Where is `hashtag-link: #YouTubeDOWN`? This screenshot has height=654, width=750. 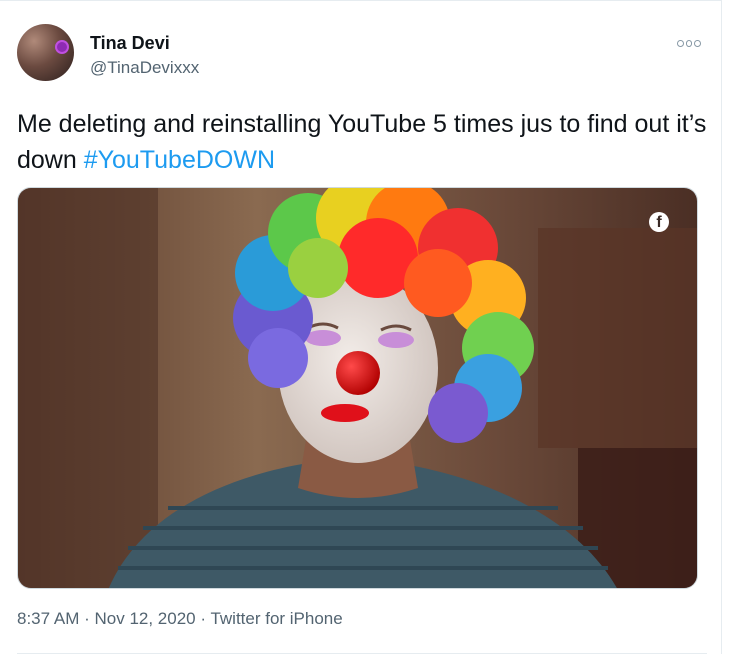 hashtag-link: #YouTubeDOWN is located at coordinates (179, 160).